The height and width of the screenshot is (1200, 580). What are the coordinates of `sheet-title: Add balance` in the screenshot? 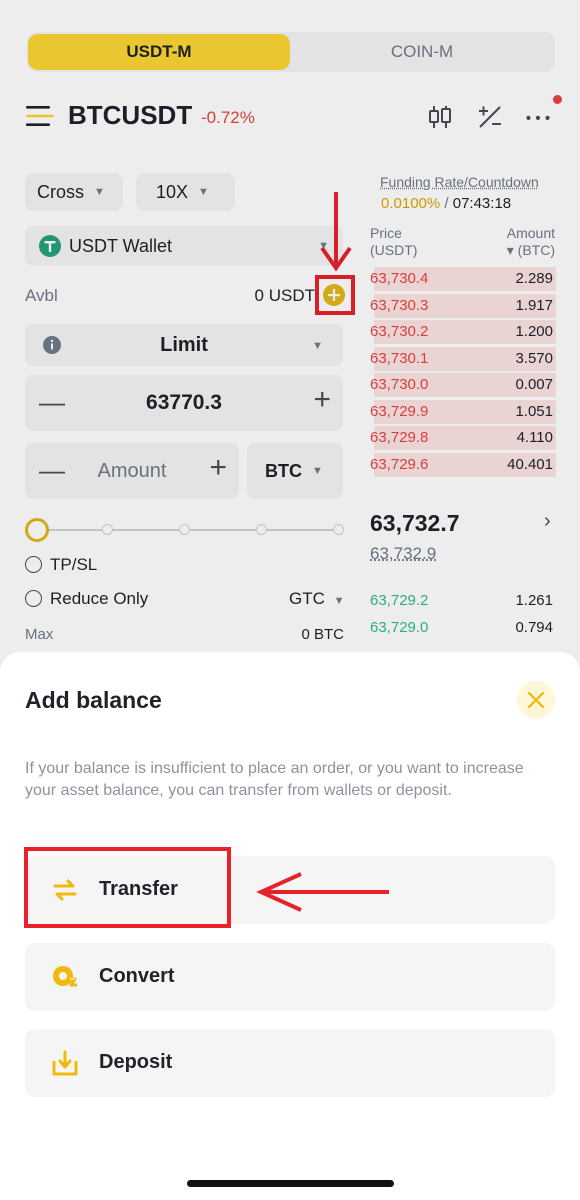 It's located at (93, 700).